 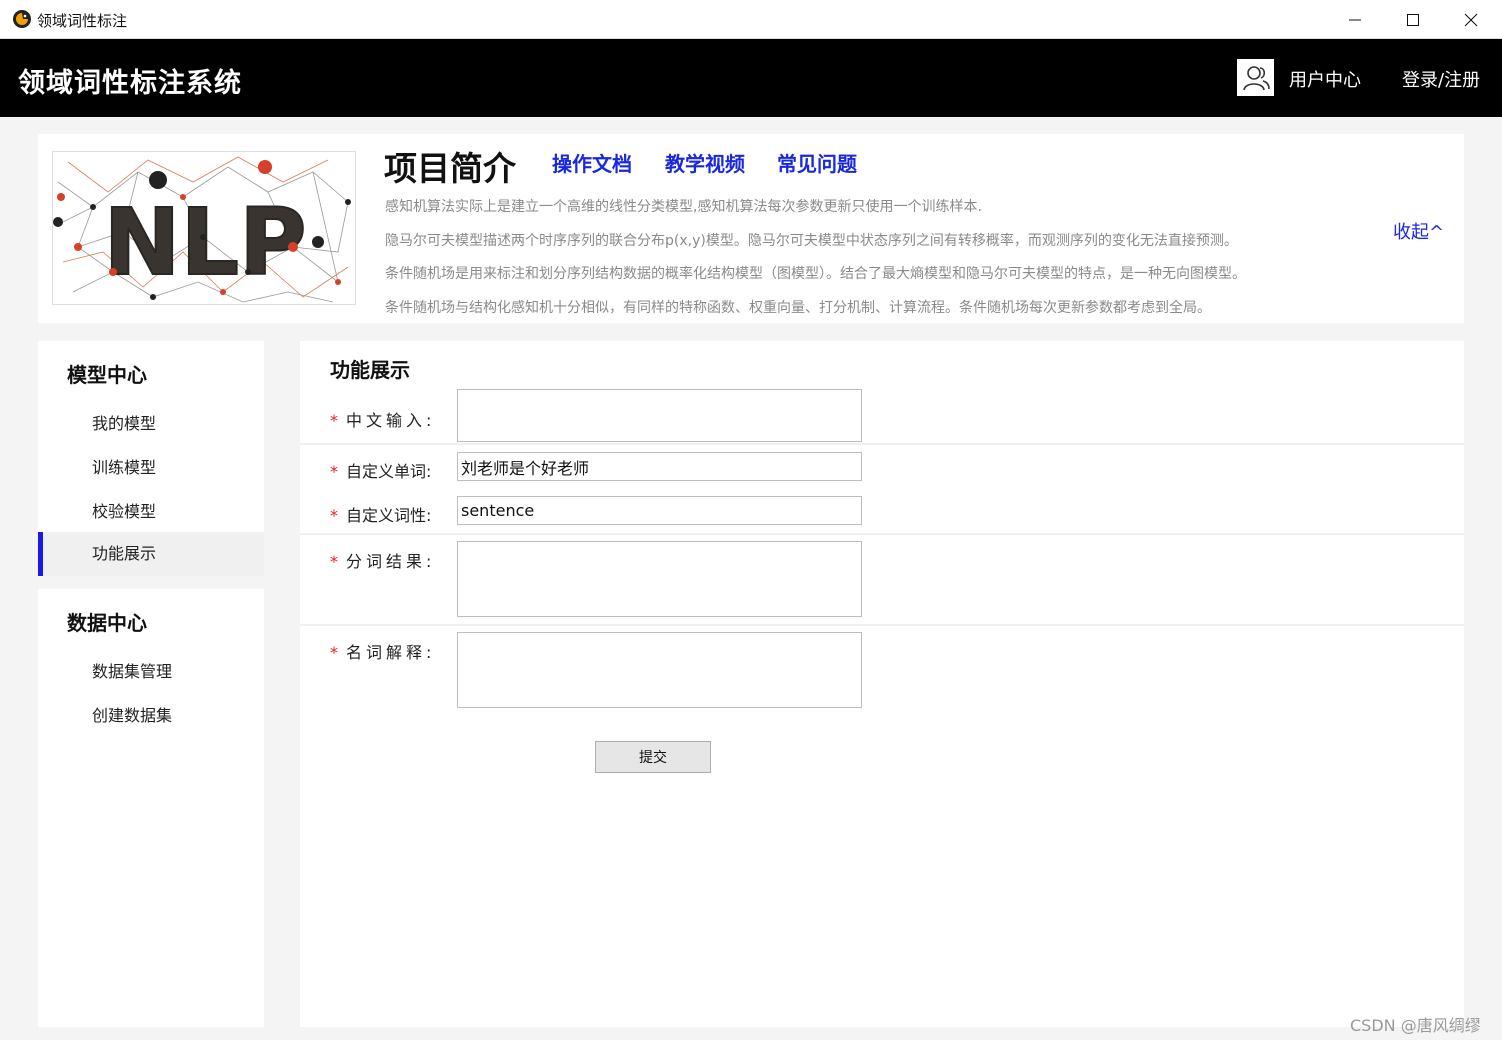 What do you see at coordinates (592, 162) in the screenshot?
I see `docs-link: 操作文档` at bounding box center [592, 162].